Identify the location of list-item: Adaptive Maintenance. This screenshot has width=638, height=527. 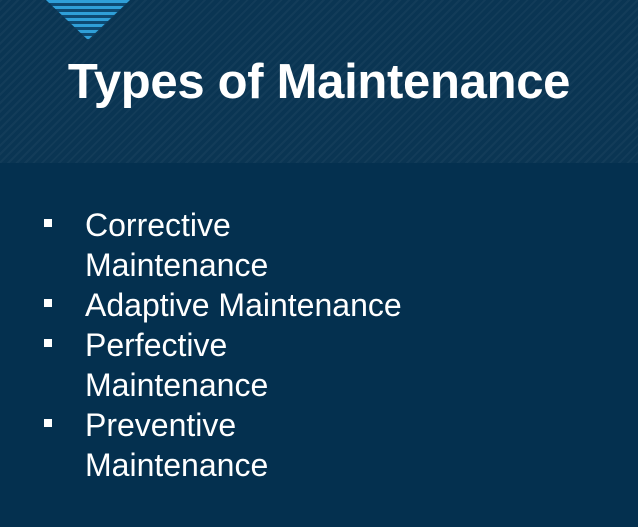
(234, 305).